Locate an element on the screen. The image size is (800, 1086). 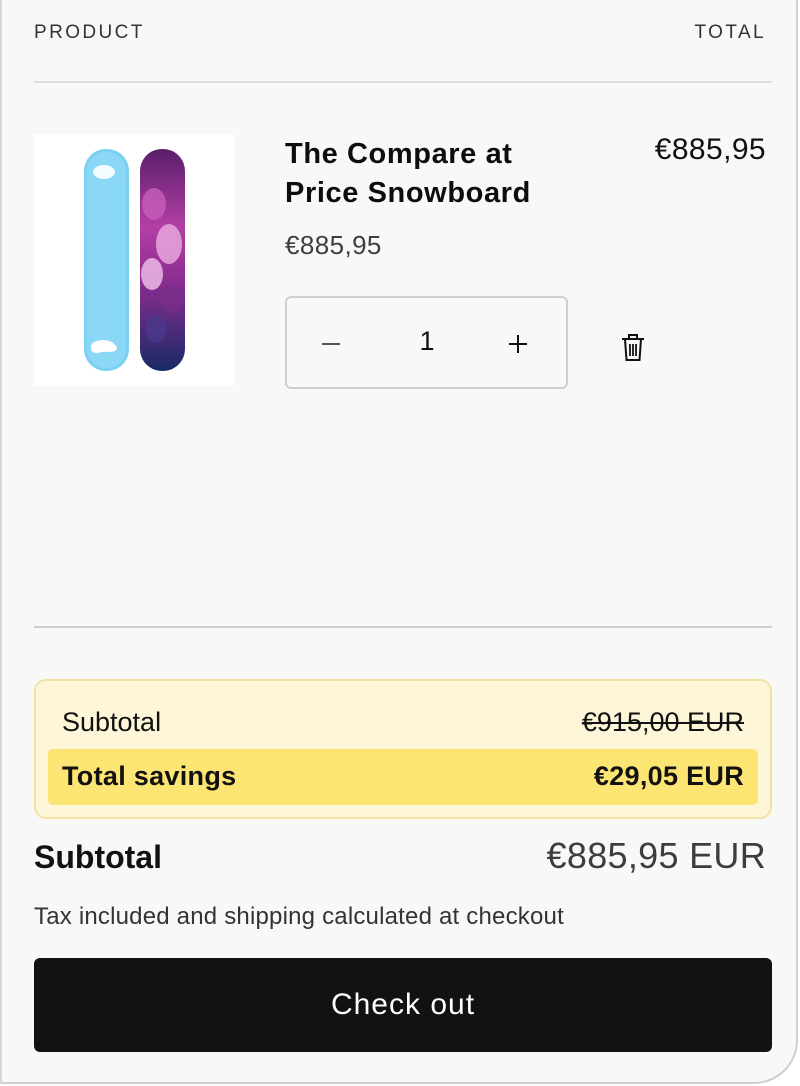
line-item-total: €885,95 is located at coordinates (710, 149).